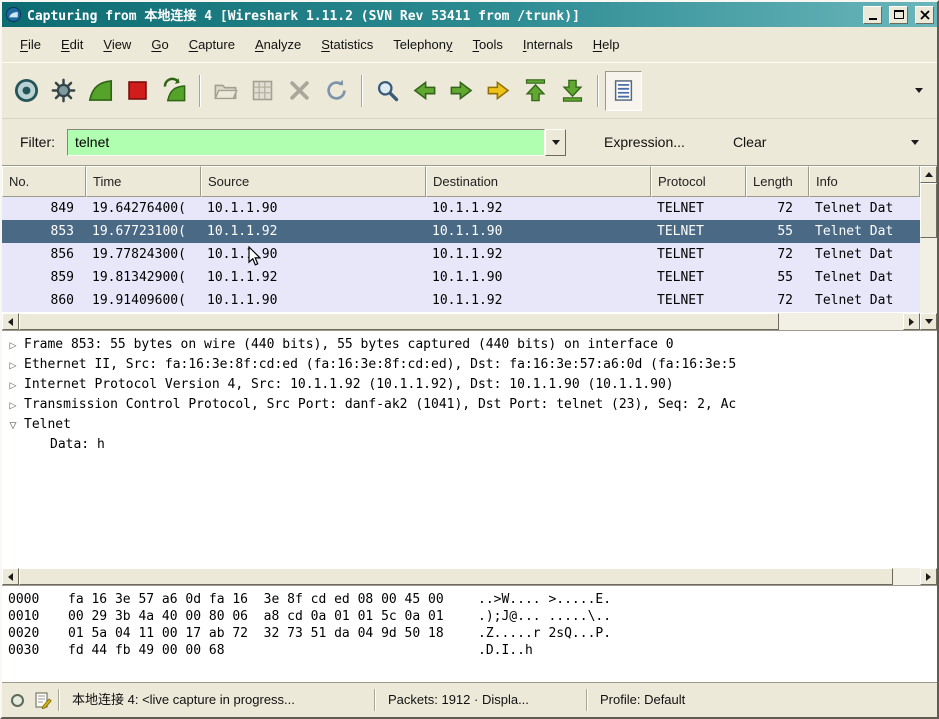 This screenshot has height=719, width=939. Describe the element at coordinates (13, 425) in the screenshot. I see `collapse-triangle-icon: ▽` at that location.